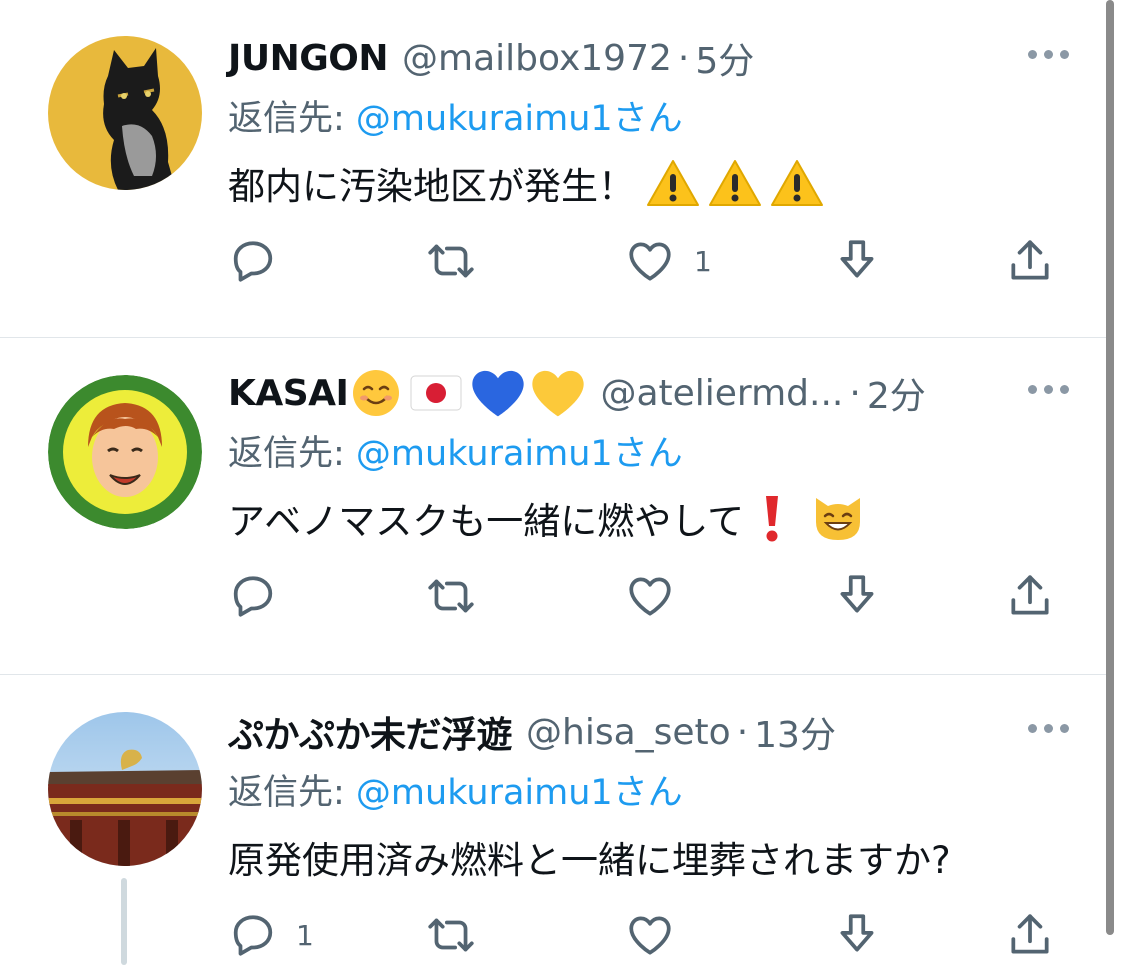 The image size is (1124, 970). I want to click on tweet-text-content: アベノマスクも一緒に燃やして, so click(486, 521).